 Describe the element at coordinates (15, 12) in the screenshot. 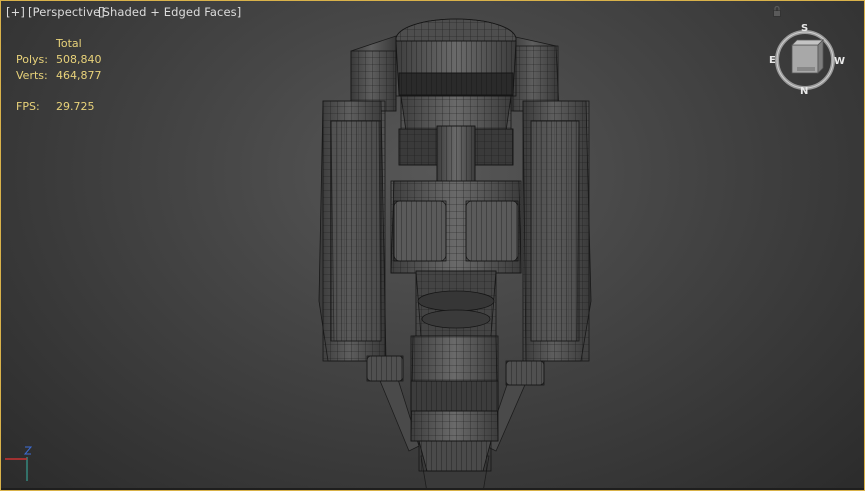

I see `viewport-menu-plus: [+]` at that location.